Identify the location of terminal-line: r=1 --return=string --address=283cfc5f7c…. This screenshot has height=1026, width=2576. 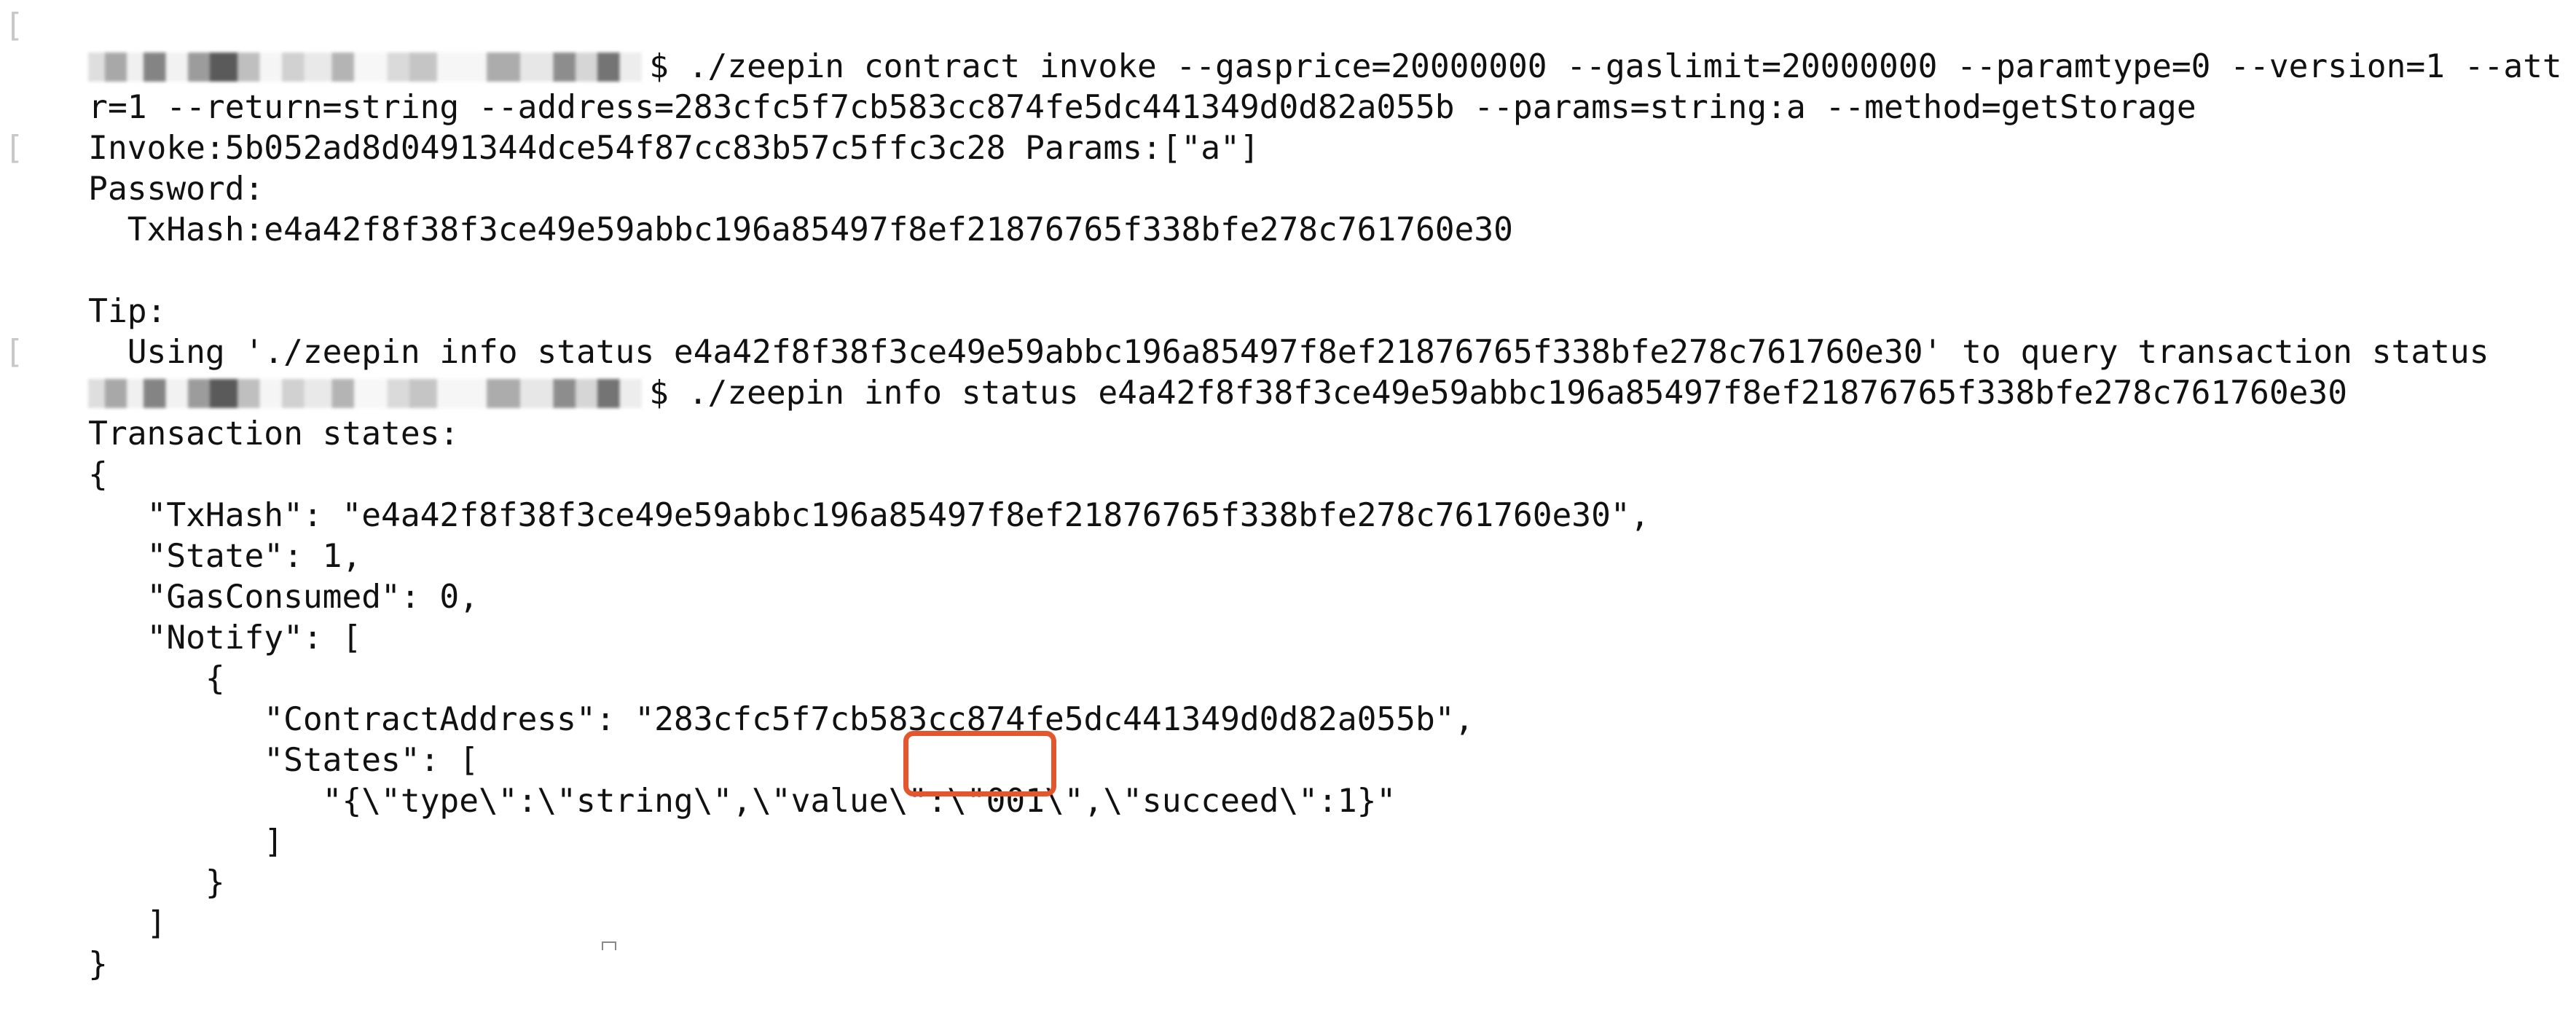
(1103, 86).